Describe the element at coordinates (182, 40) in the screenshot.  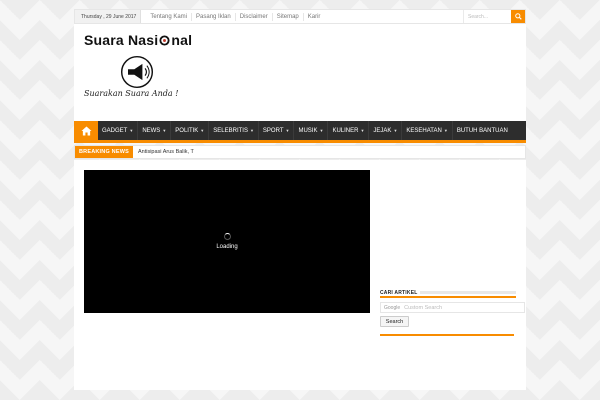
I see `logo-text-part-2: nal` at that location.